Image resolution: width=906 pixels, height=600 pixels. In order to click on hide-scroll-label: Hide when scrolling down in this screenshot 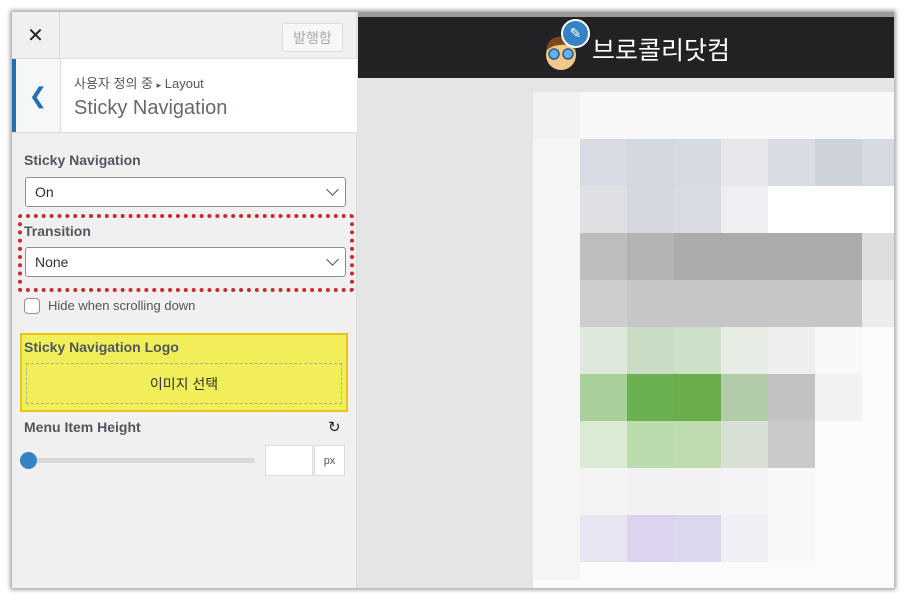, I will do `click(122, 305)`.